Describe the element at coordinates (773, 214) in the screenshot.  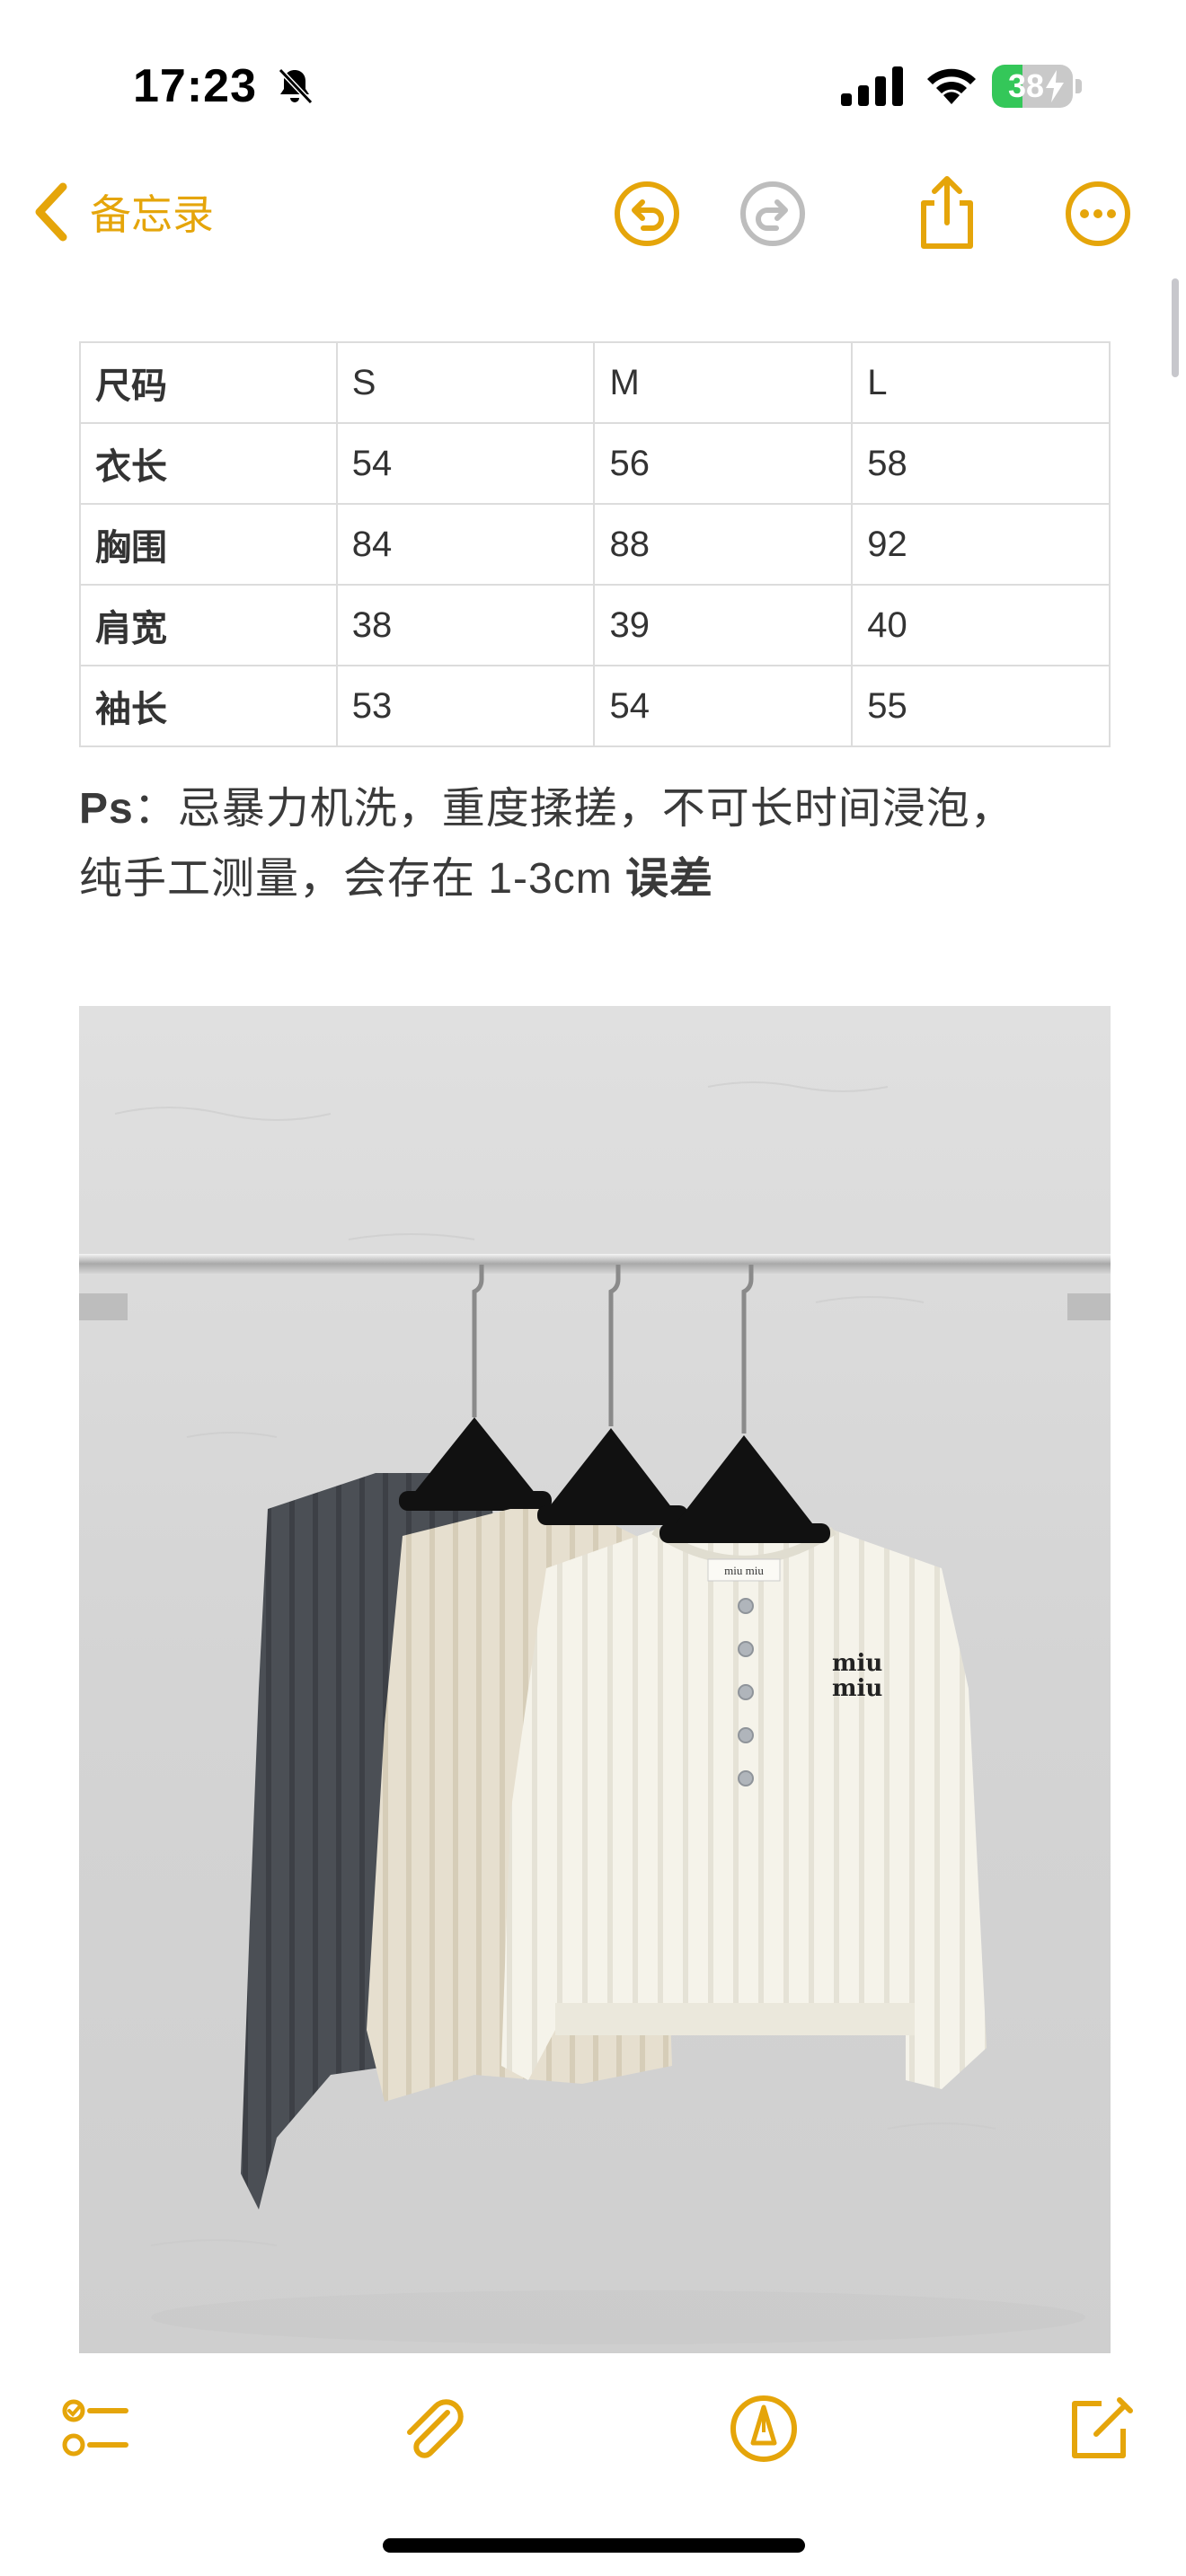
I see `redo-icon` at that location.